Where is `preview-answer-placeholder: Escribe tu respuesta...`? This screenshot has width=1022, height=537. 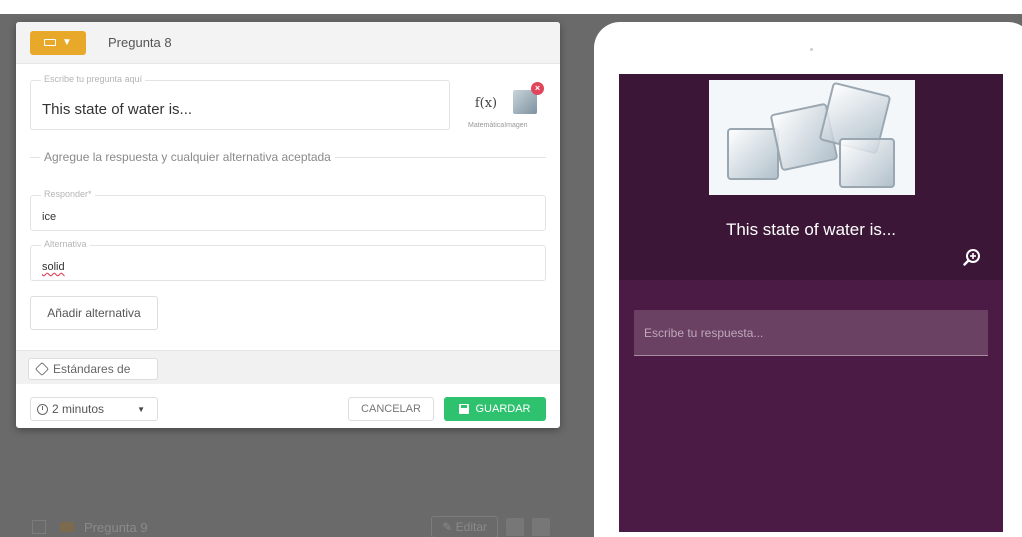
preview-answer-placeholder: Escribe tu respuesta... is located at coordinates (704, 333).